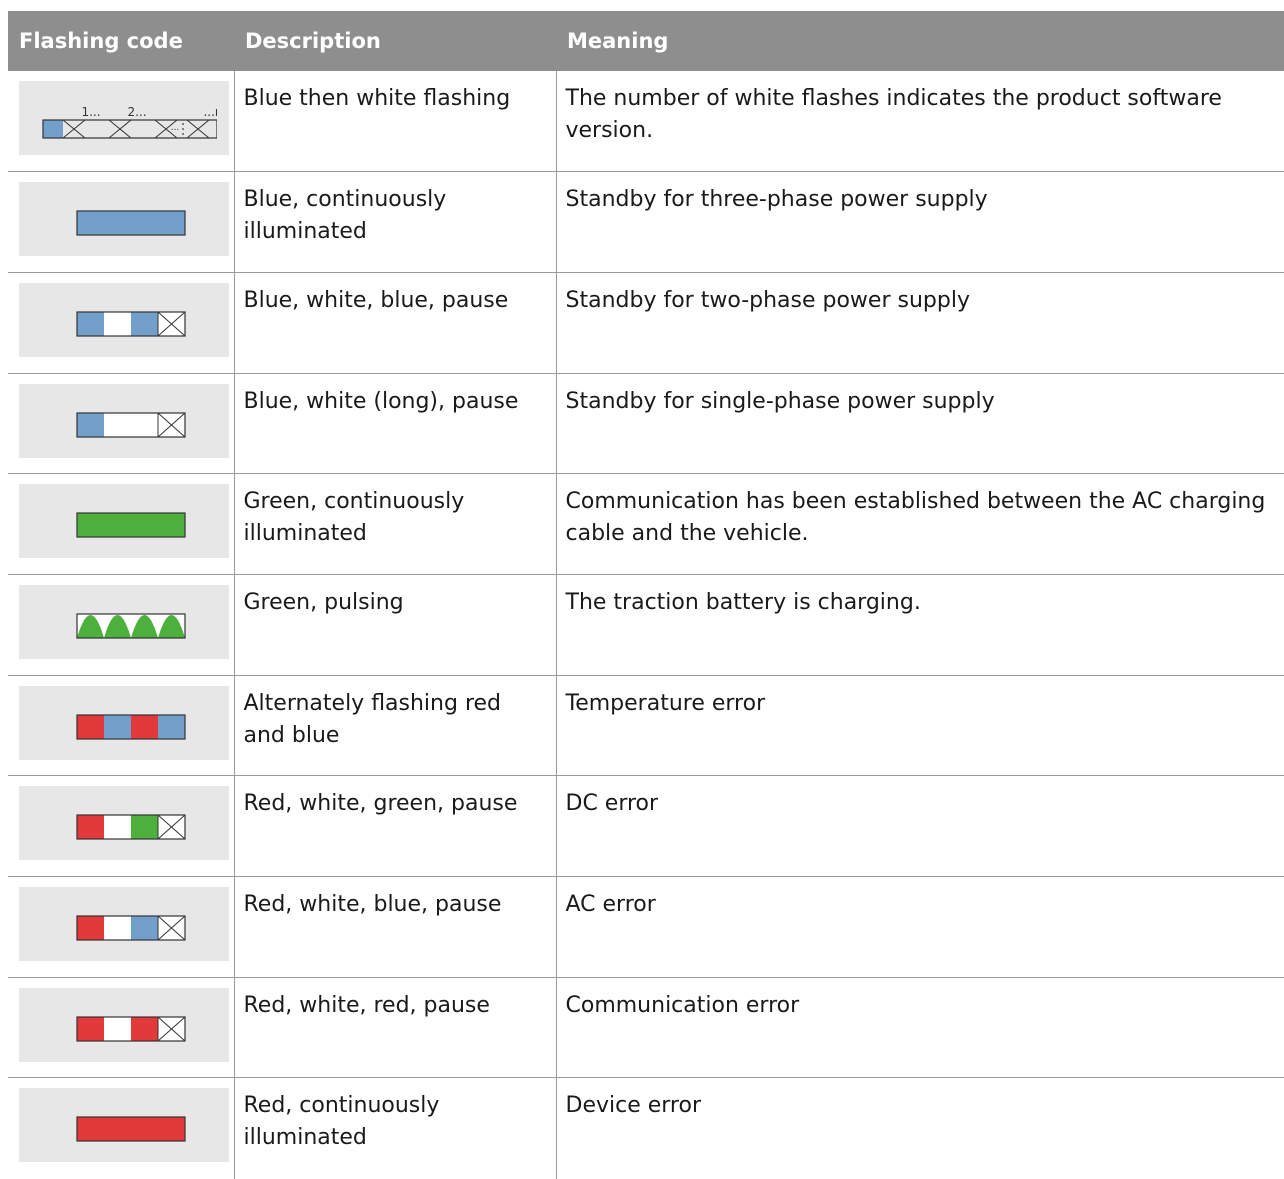  What do you see at coordinates (395, 41) in the screenshot?
I see `header-description: Description` at bounding box center [395, 41].